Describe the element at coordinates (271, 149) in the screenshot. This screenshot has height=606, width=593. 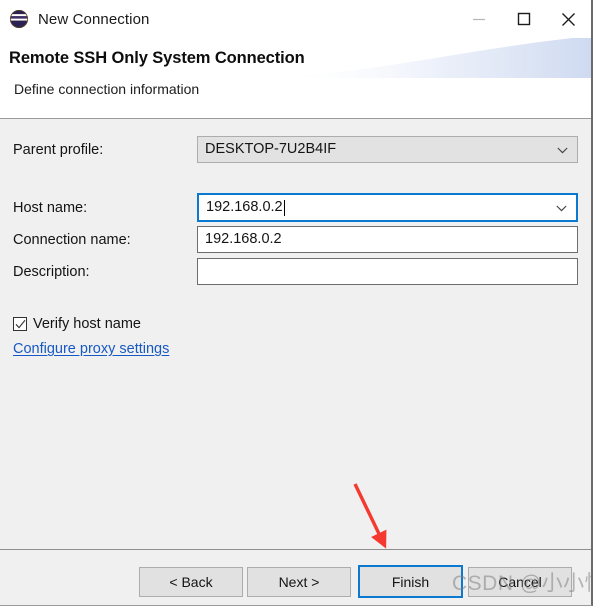
I see `parent-profile-value: DESKTOP-7U2B4IF` at that location.